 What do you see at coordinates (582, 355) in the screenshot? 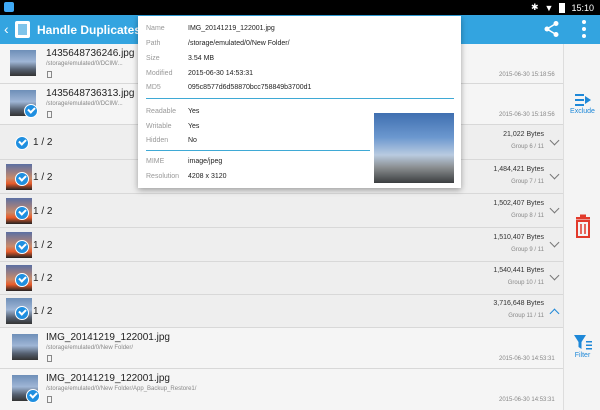
I see `filter-label: Filter` at bounding box center [582, 355].